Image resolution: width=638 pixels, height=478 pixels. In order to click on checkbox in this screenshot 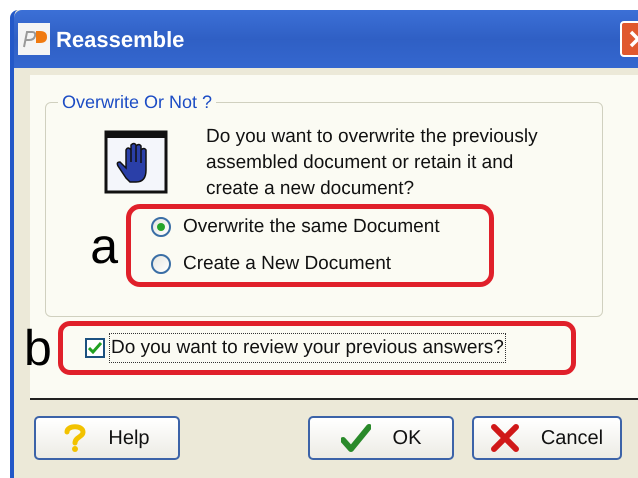, I will do `click(95, 348)`.